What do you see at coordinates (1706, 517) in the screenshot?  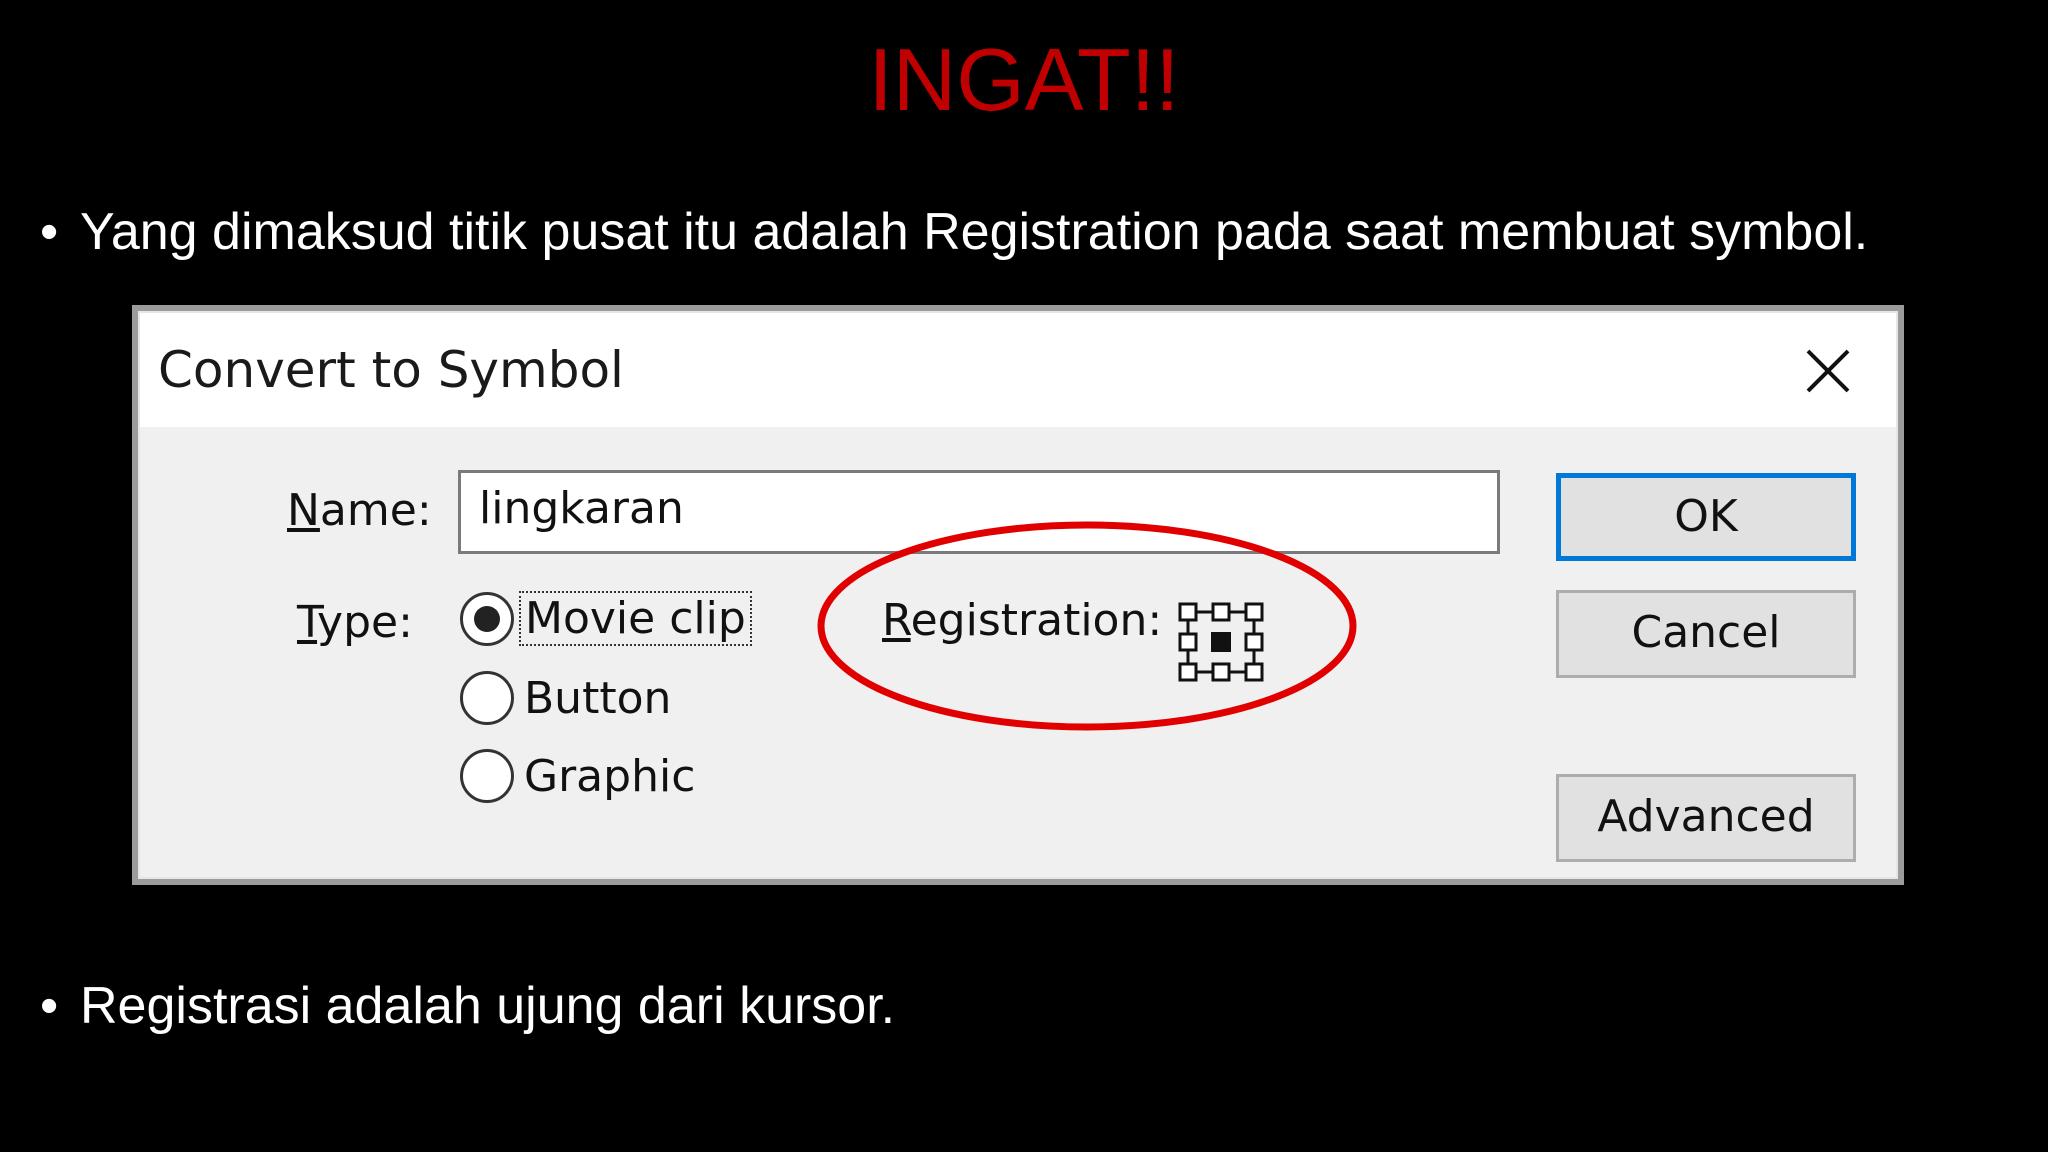 I see `ok-button: OK` at bounding box center [1706, 517].